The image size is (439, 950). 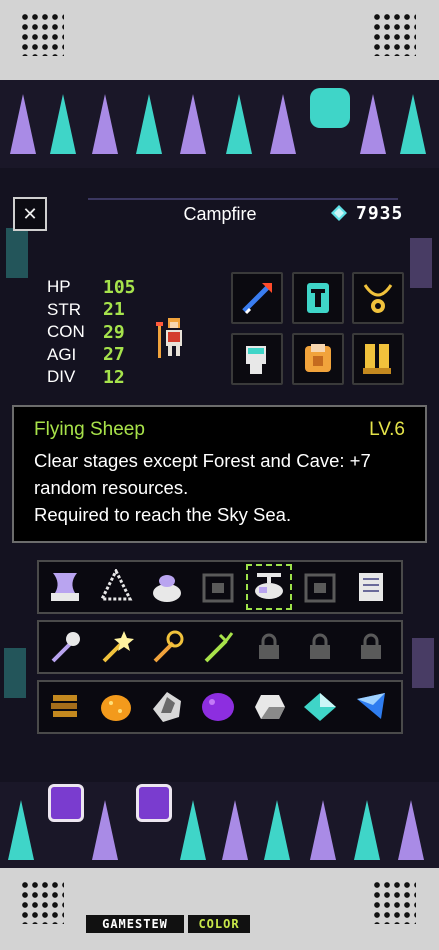 I want to click on silver-ore-icon, so click(x=270, y=707).